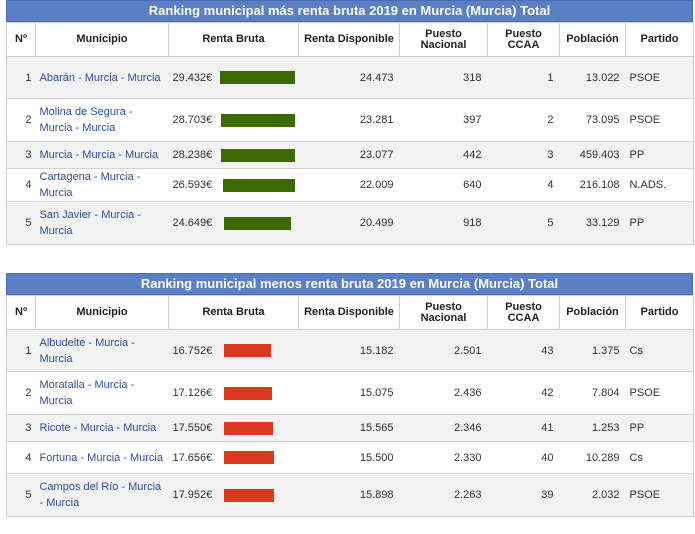 Image resolution: width=695 pixels, height=534 pixels. What do you see at coordinates (87, 351) in the screenshot?
I see `municipio-link: Albudeite - Murcia - Murcia` at bounding box center [87, 351].